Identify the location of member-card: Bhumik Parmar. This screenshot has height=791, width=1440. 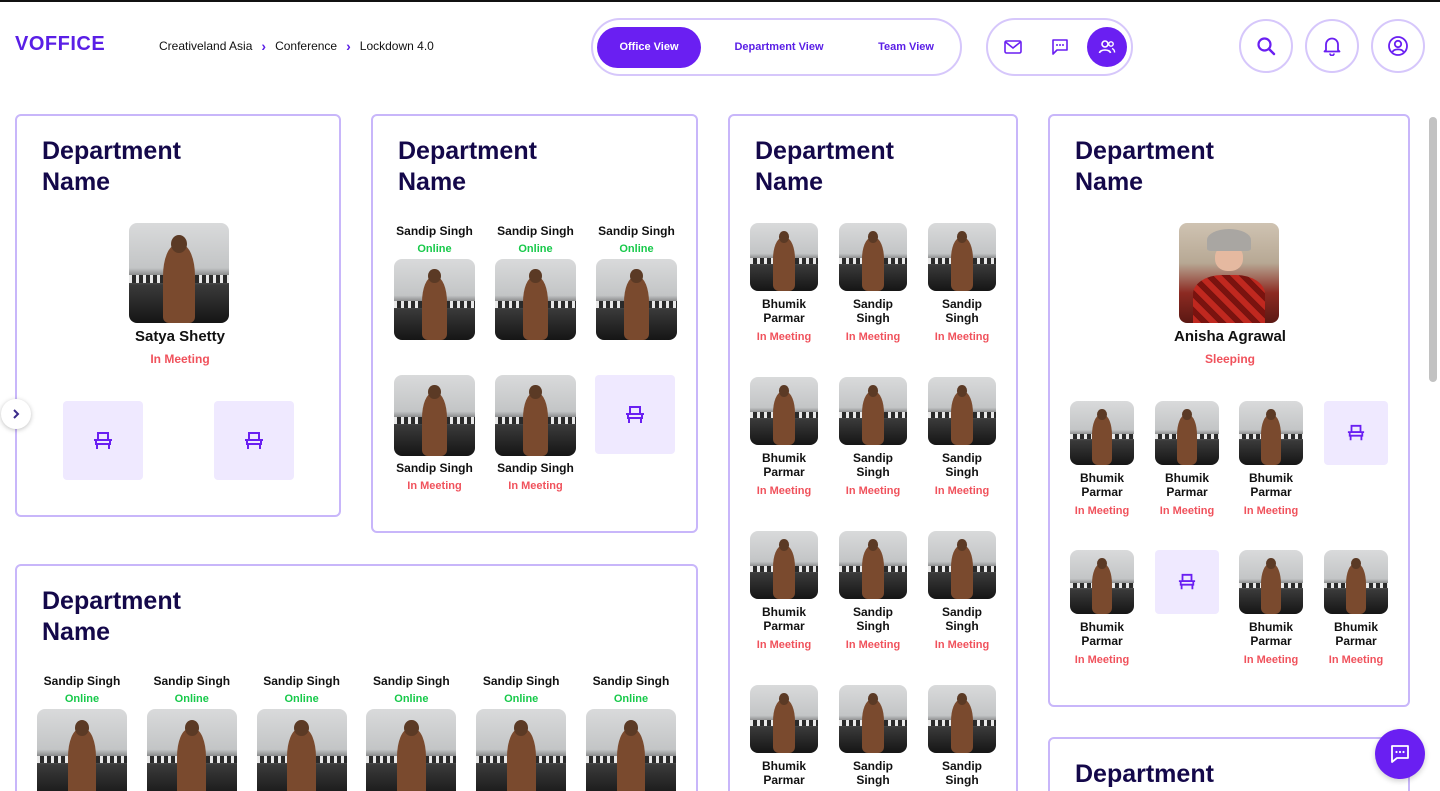
(784, 738).